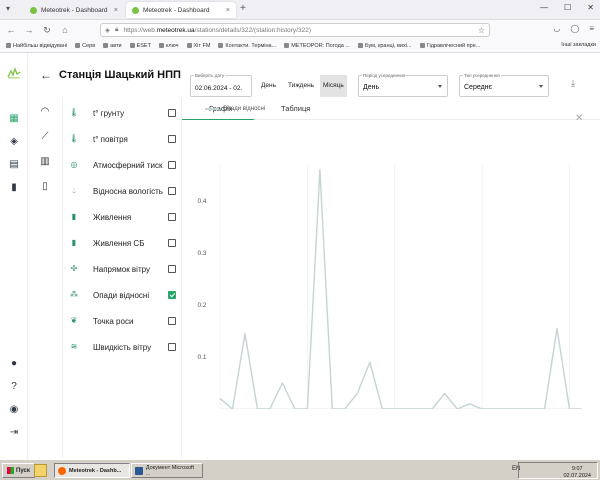 This screenshot has width=600, height=480. Describe the element at coordinates (578, 45) in the screenshot. I see `other-bookmarks: Інші закладки` at that location.